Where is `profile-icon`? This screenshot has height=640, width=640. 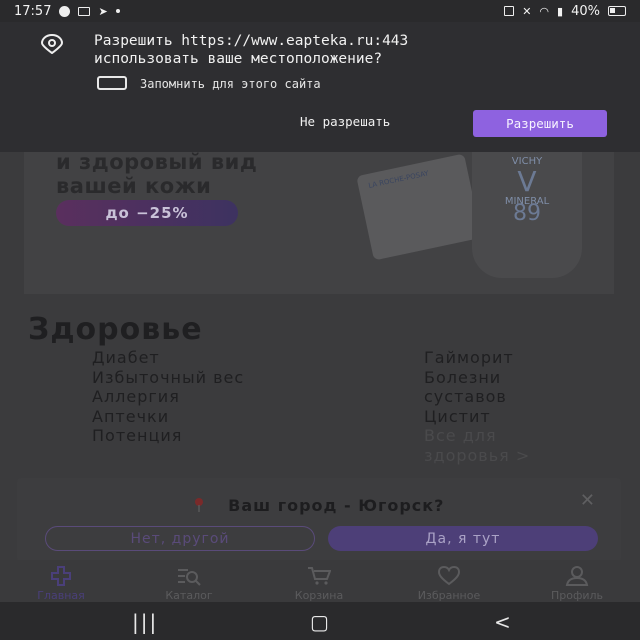
profile-icon is located at coordinates (577, 576).